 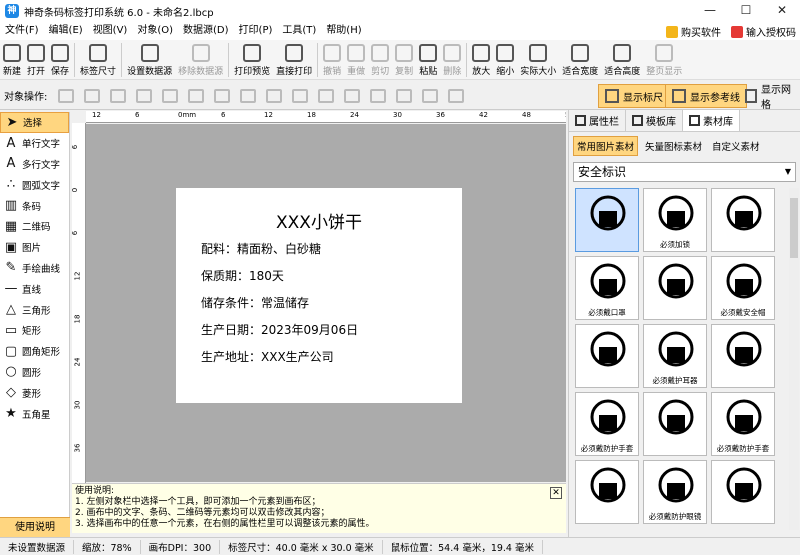 What do you see at coordinates (684, 172) in the screenshot?
I see `material-category-select: 安全标识 ▼` at bounding box center [684, 172].